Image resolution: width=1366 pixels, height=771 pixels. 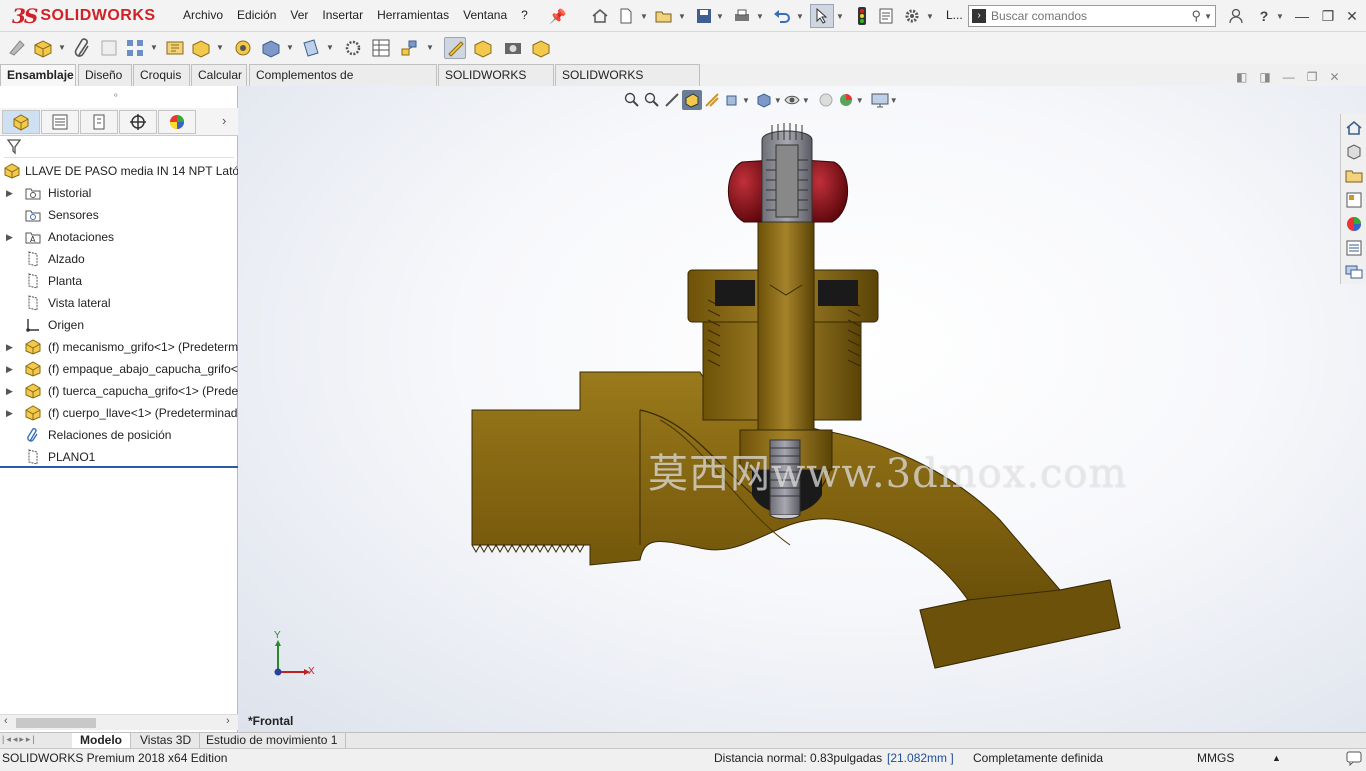 What do you see at coordinates (243, 48) in the screenshot?
I see `show-hidden-components-icon` at bounding box center [243, 48].